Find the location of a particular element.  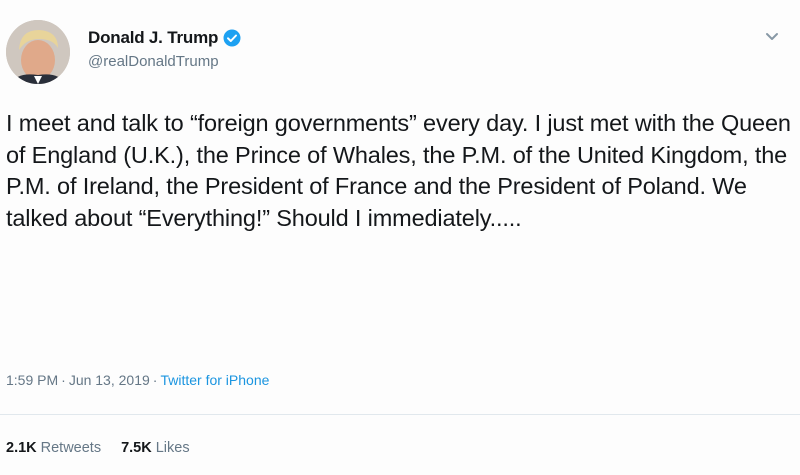

divider is located at coordinates (400, 414).